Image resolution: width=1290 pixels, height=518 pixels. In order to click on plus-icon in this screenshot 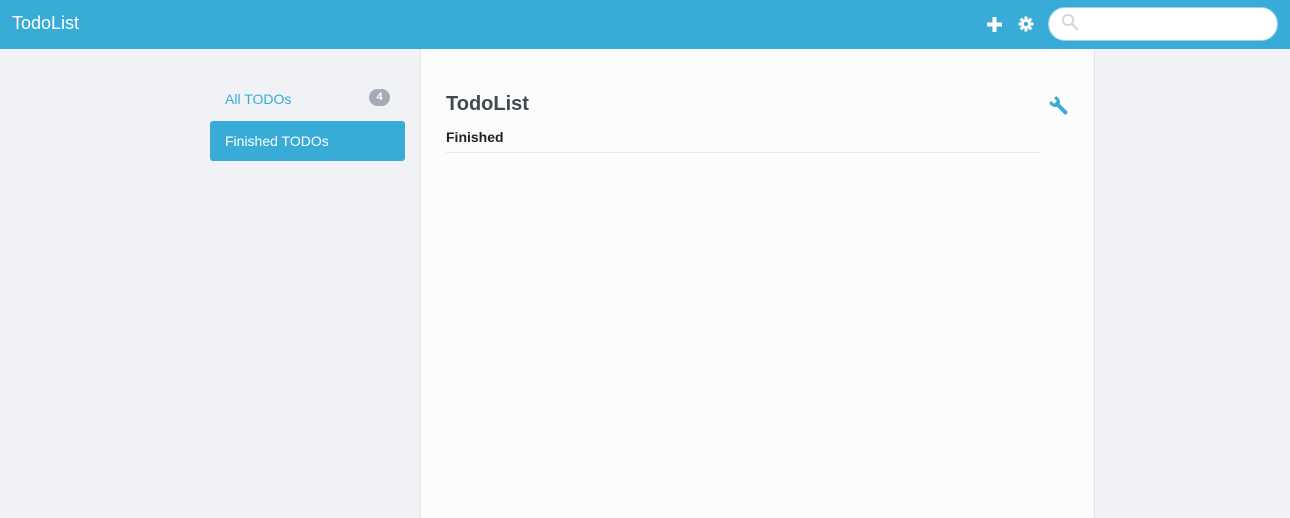, I will do `click(994, 24)`.